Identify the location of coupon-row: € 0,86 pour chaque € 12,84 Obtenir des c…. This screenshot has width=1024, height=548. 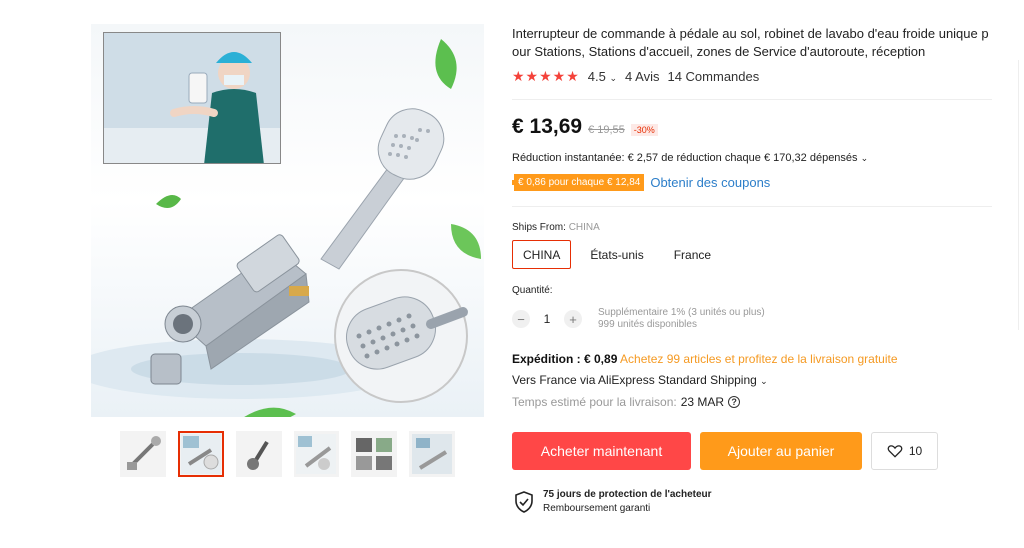
(641, 182).